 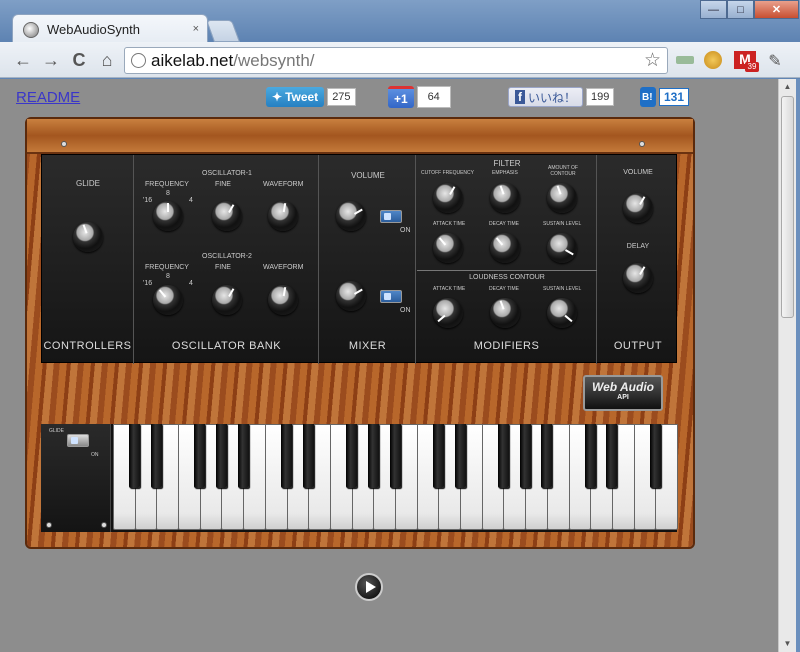 What do you see at coordinates (51, 60) in the screenshot?
I see `forward-button: →` at bounding box center [51, 60].